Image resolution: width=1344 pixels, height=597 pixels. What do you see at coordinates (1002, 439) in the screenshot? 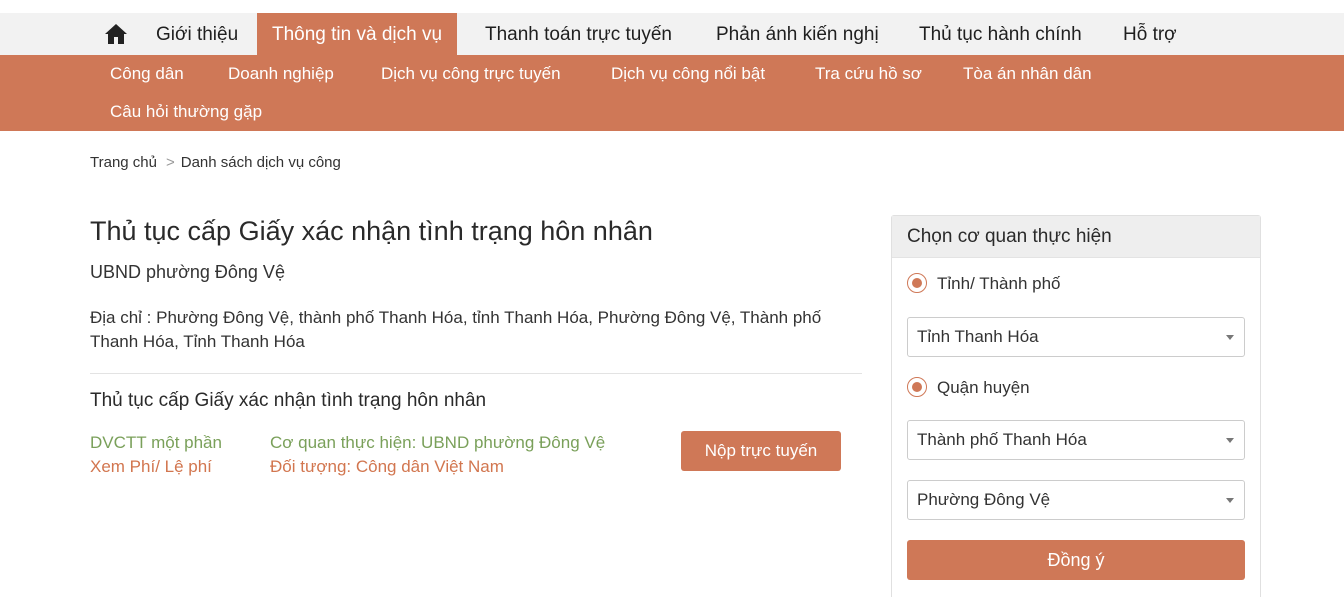
I see `district-select-value: Thành phố Thanh Hóa` at bounding box center [1002, 439].